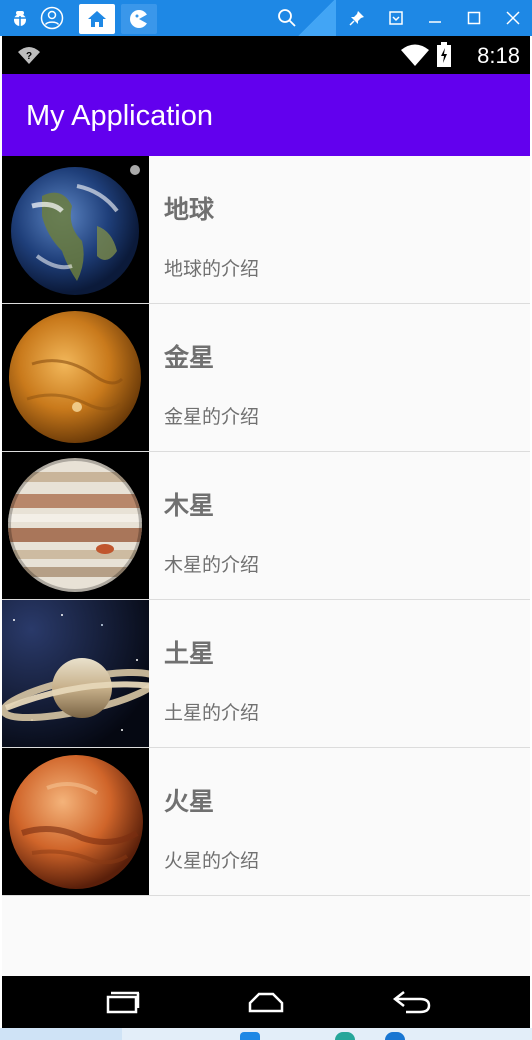  Describe the element at coordinates (266, 1034) in the screenshot. I see `taskbar-strip` at that location.